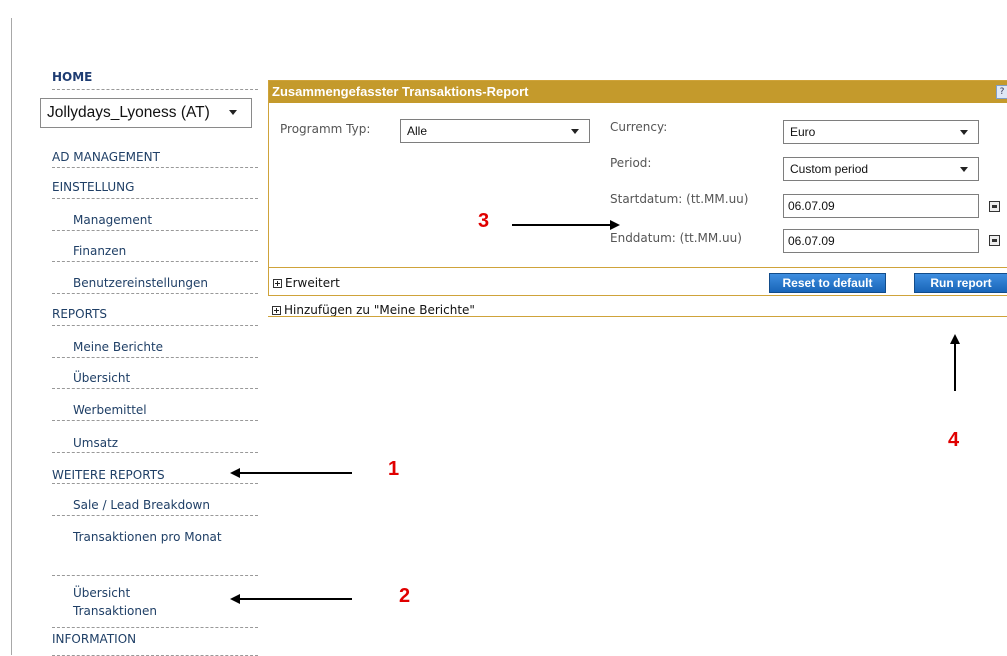 This screenshot has height=656, width=1007. What do you see at coordinates (394, 469) in the screenshot?
I see `annotation-number-1: 1` at bounding box center [394, 469].